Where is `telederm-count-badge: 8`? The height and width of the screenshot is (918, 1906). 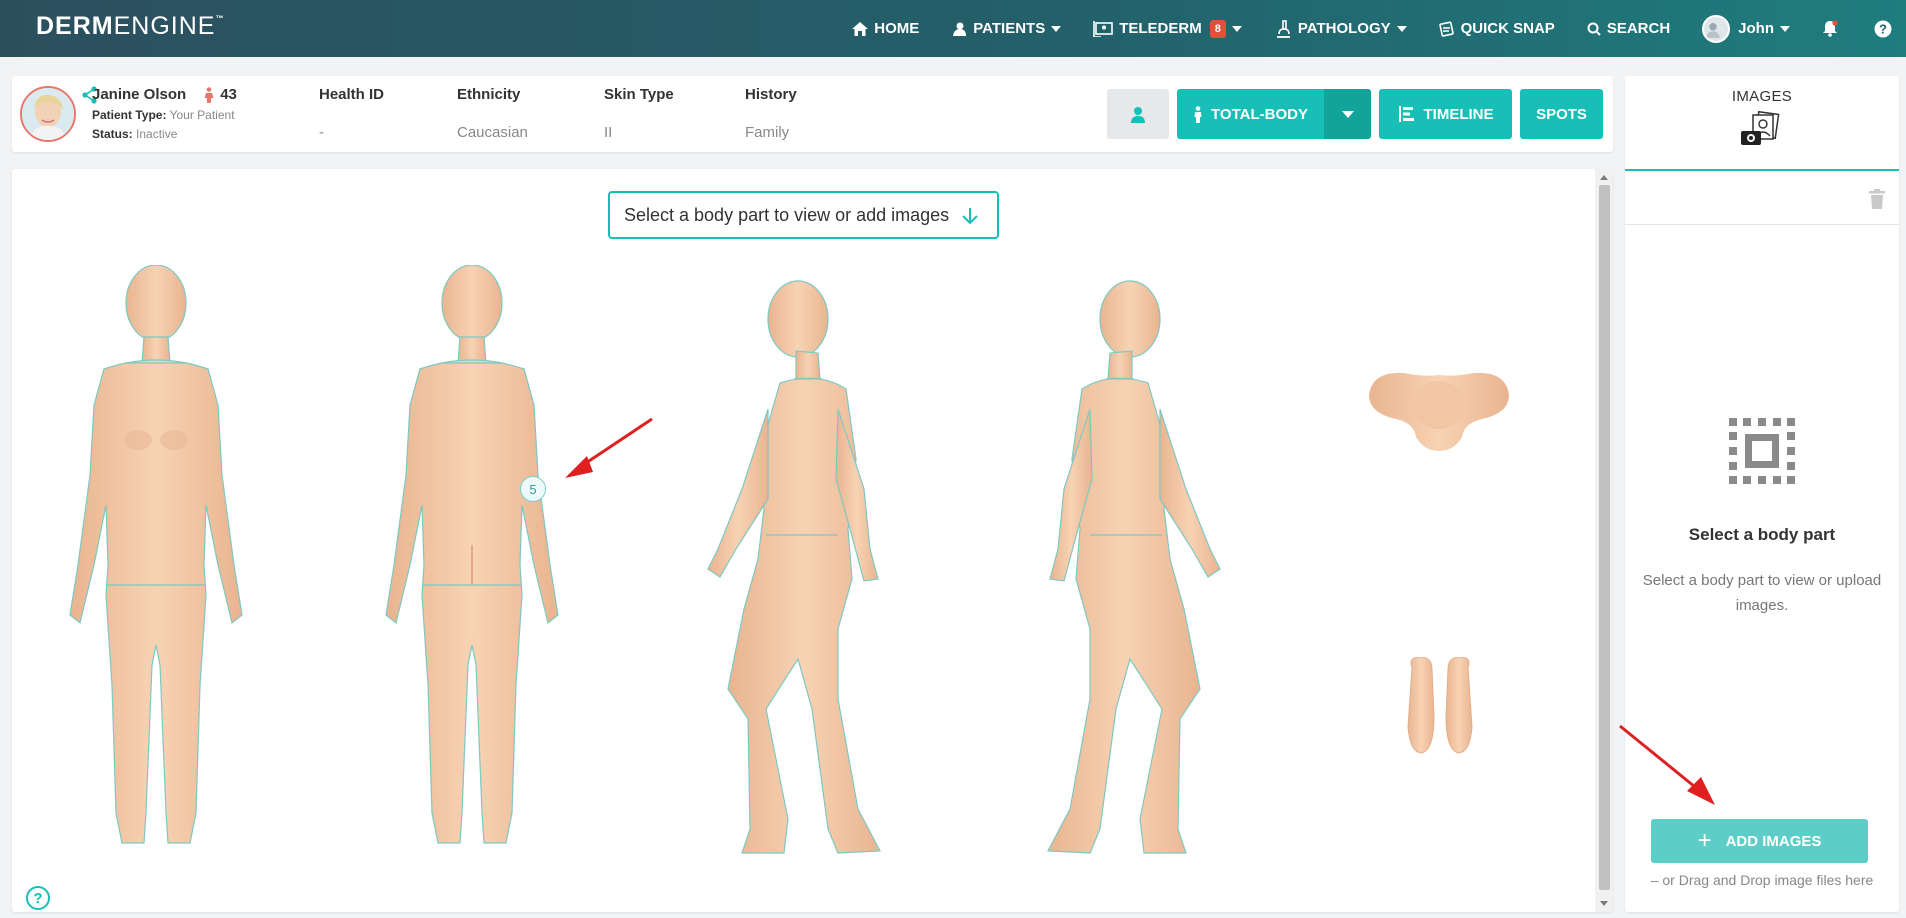 telederm-count-badge: 8 is located at coordinates (1217, 28).